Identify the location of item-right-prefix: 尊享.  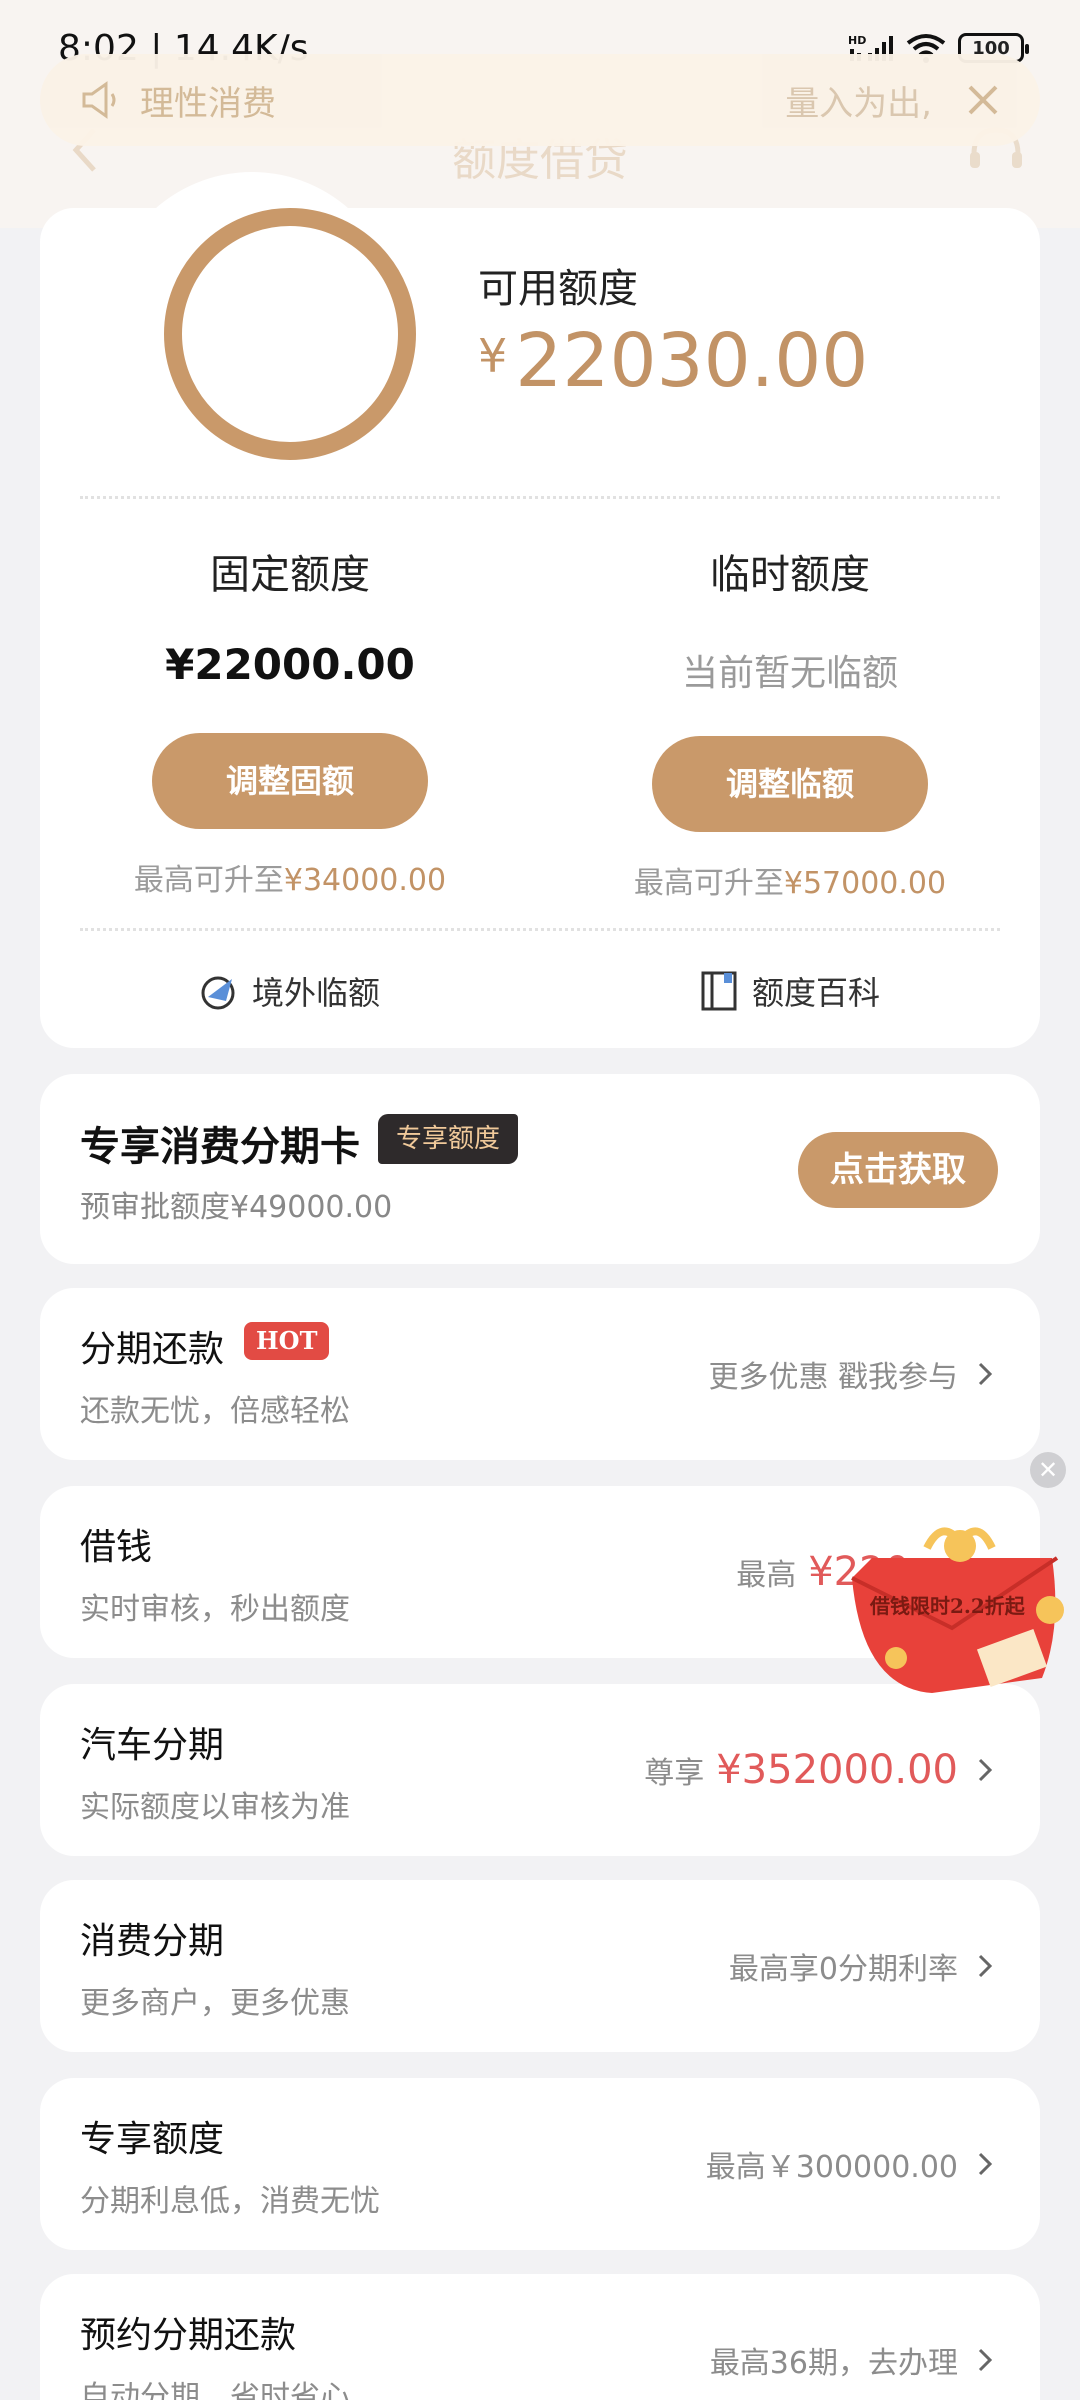
(674, 1773).